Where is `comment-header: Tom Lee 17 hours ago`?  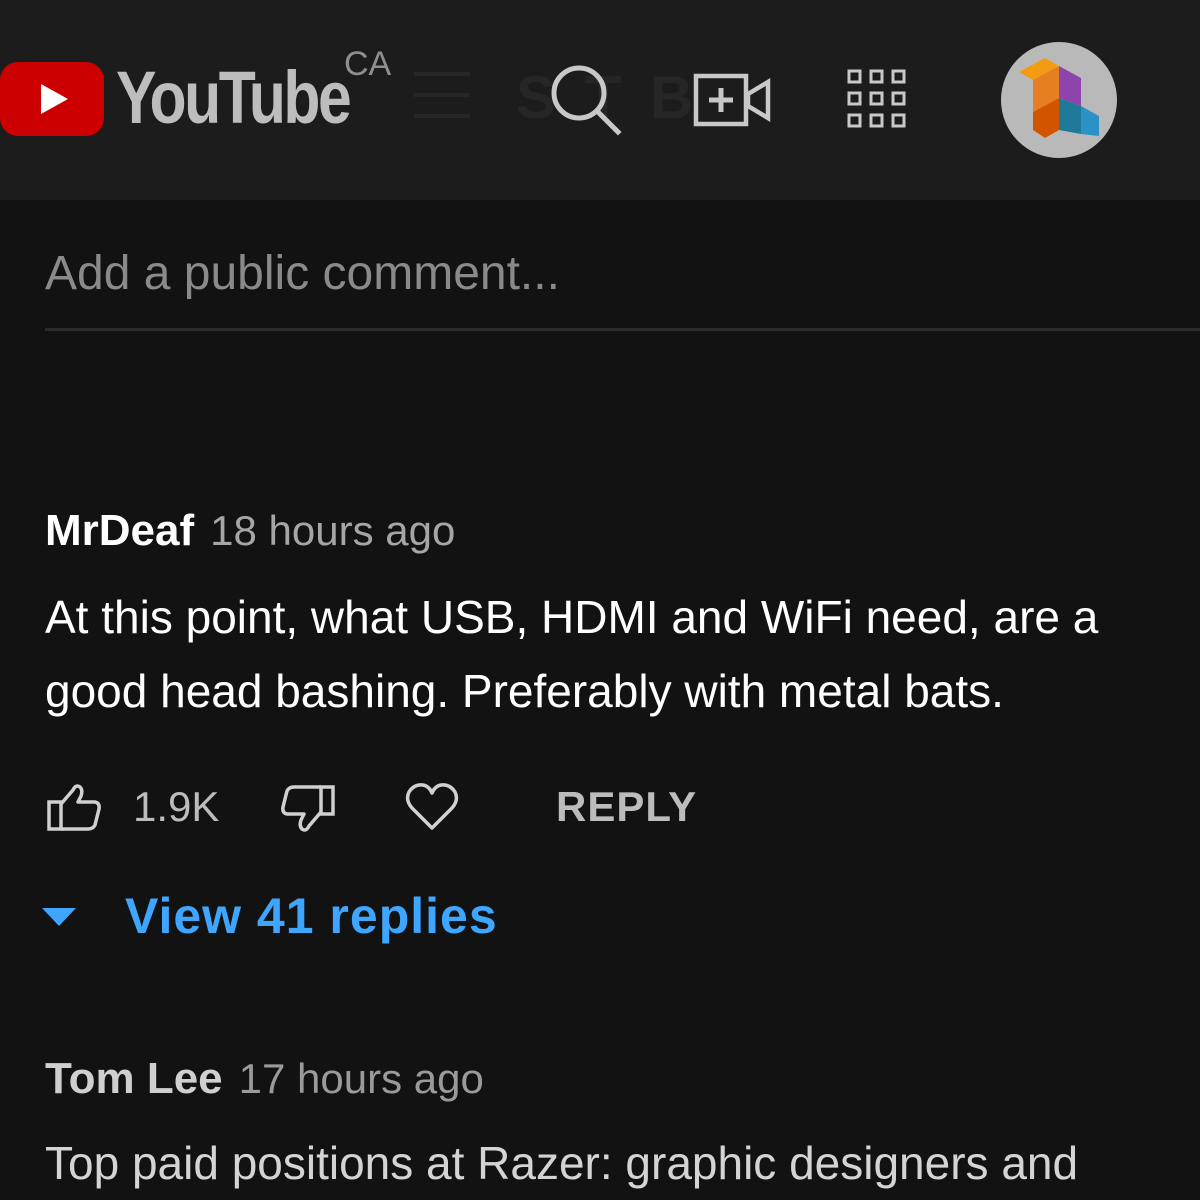
comment-header: Tom Lee 17 hours ago is located at coordinates (264, 1079).